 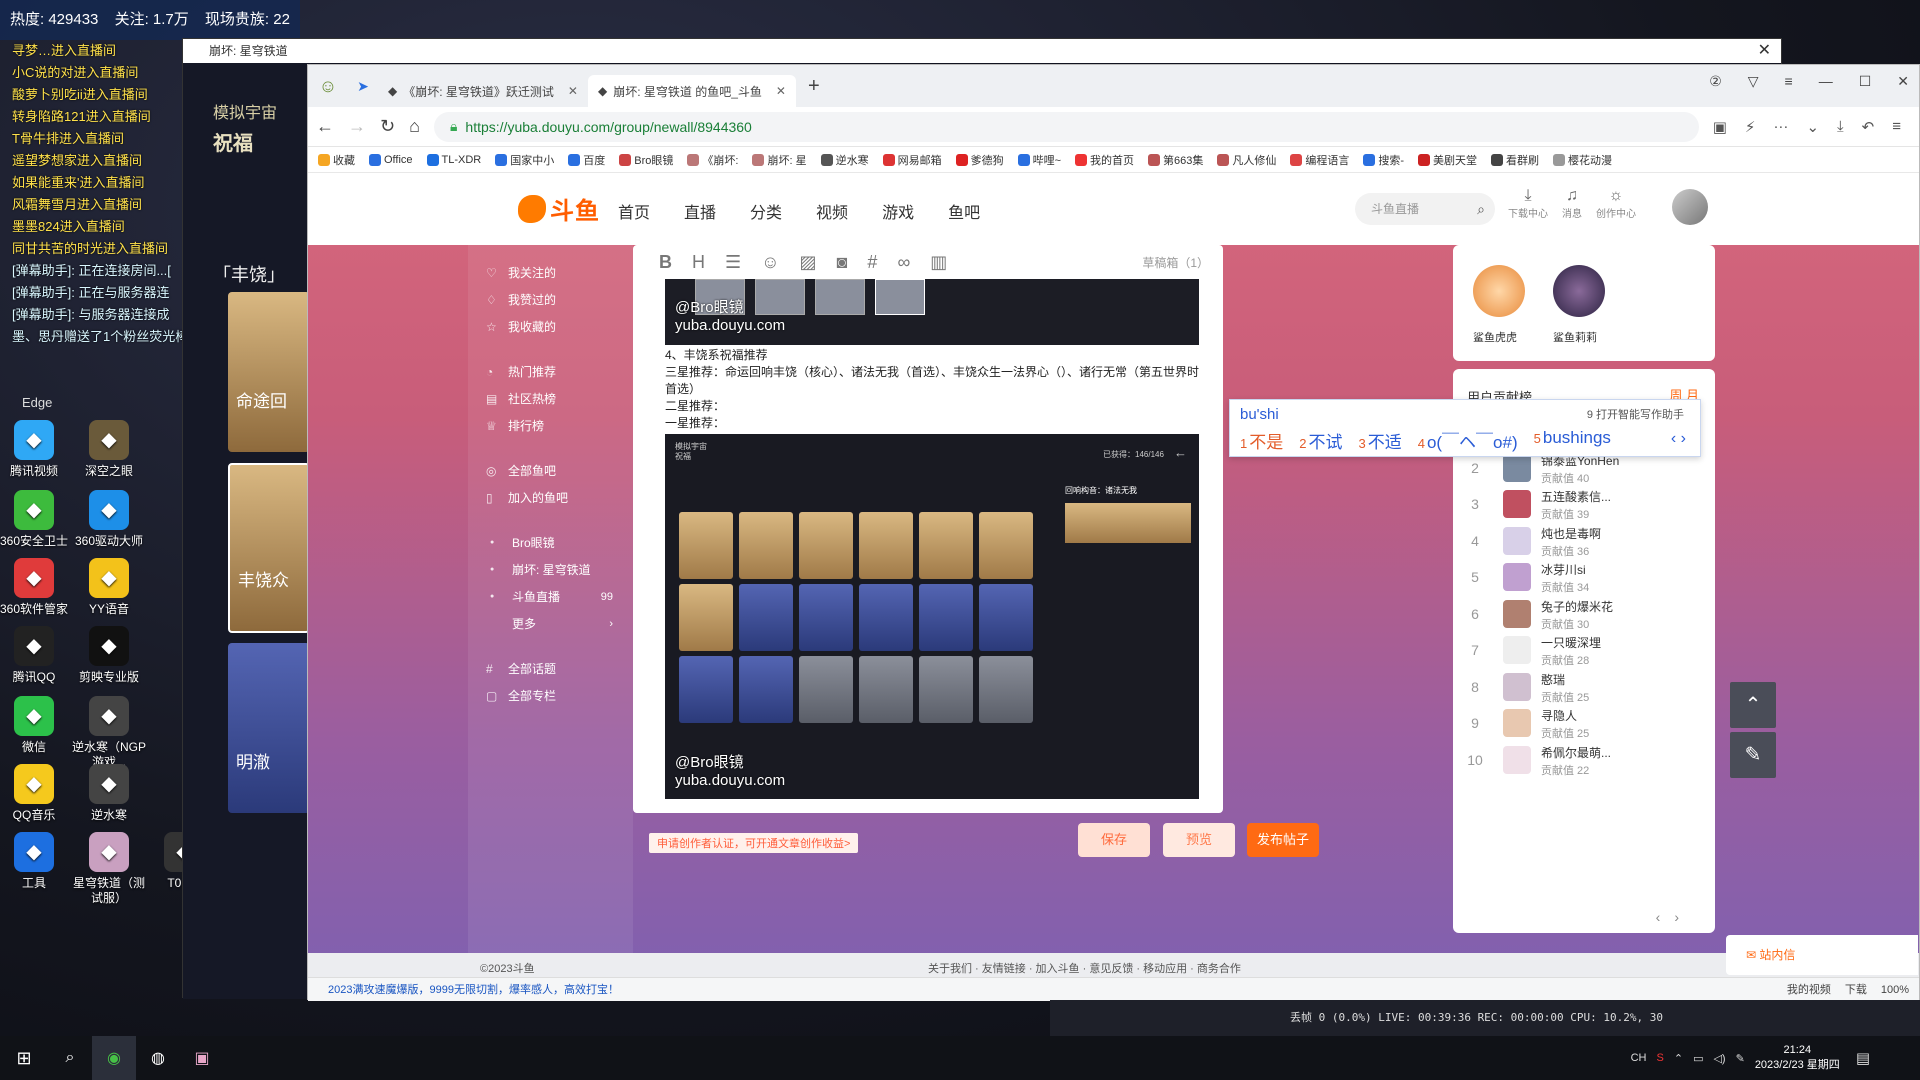 I want to click on message-button: ♫ 消息, so click(x=1572, y=203).